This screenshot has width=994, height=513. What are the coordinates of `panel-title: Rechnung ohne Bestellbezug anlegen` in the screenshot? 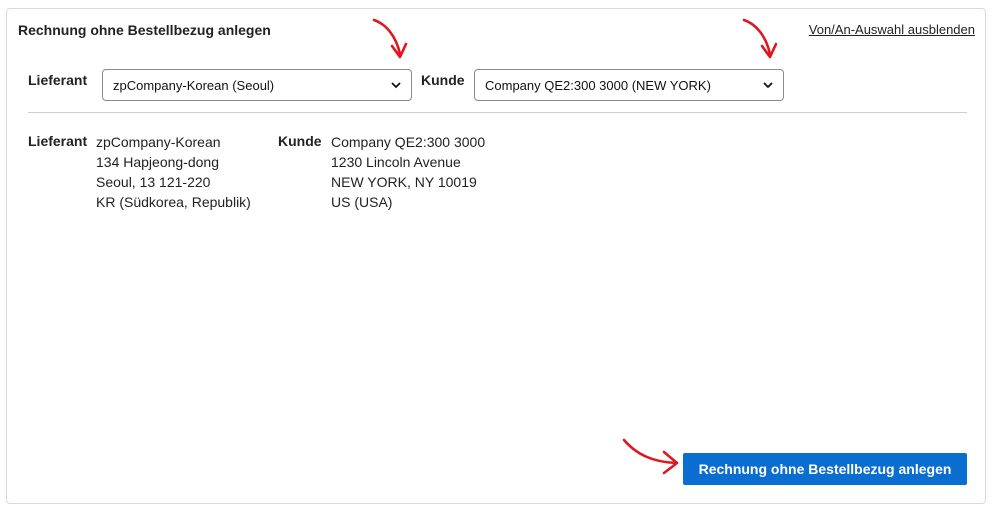 It's located at (144, 30).